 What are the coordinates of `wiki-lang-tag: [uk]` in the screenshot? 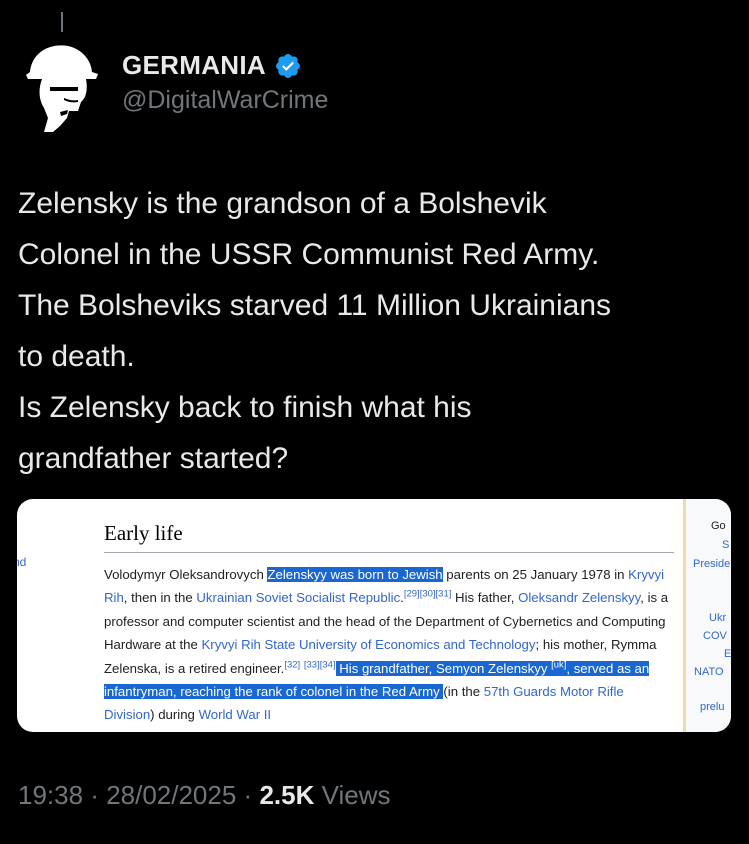 It's located at (558, 664).